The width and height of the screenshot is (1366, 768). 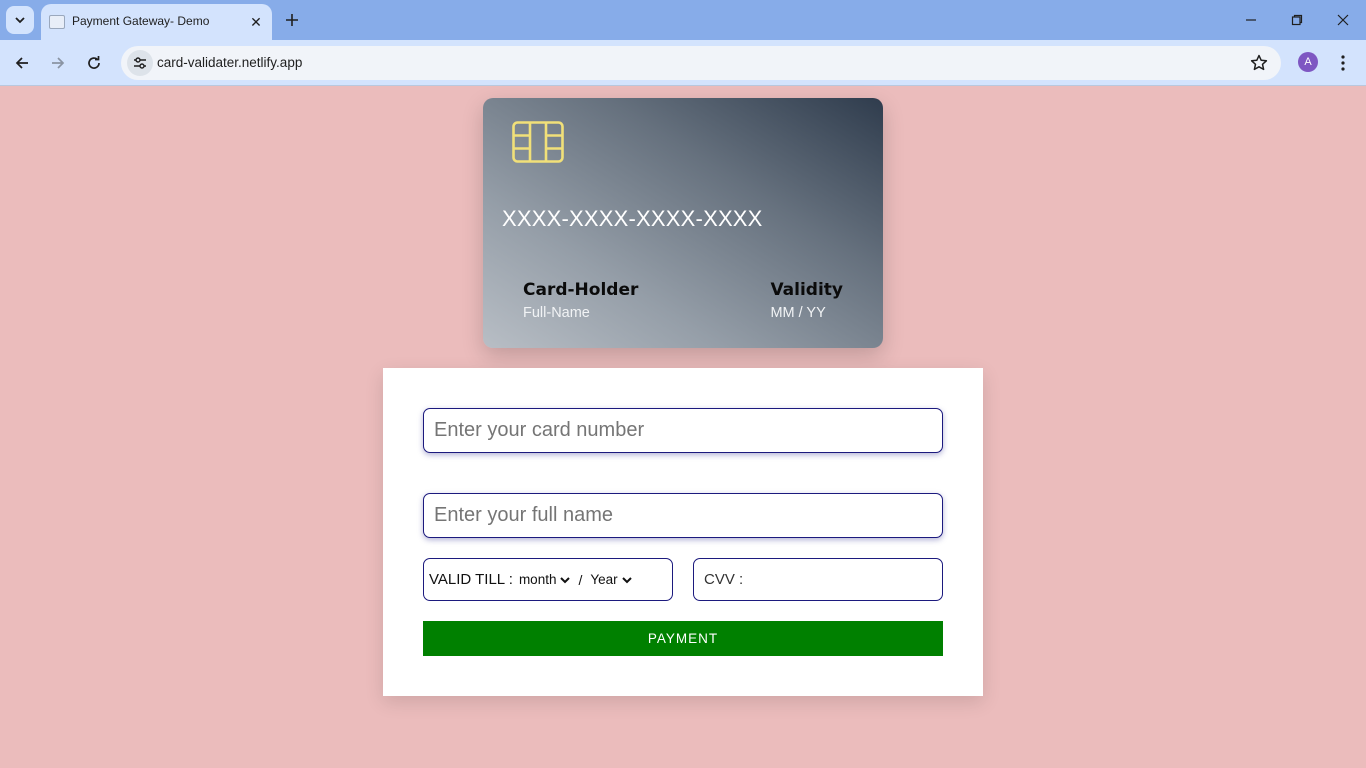 I want to click on bookmark-star-icon, so click(x=1259, y=63).